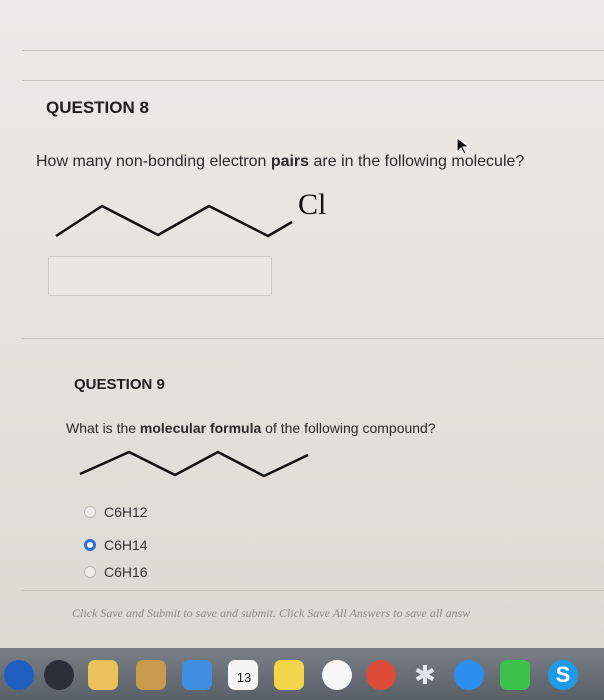 The width and height of the screenshot is (604, 700). Describe the element at coordinates (59, 675) in the screenshot. I see `rocket-icon` at that location.